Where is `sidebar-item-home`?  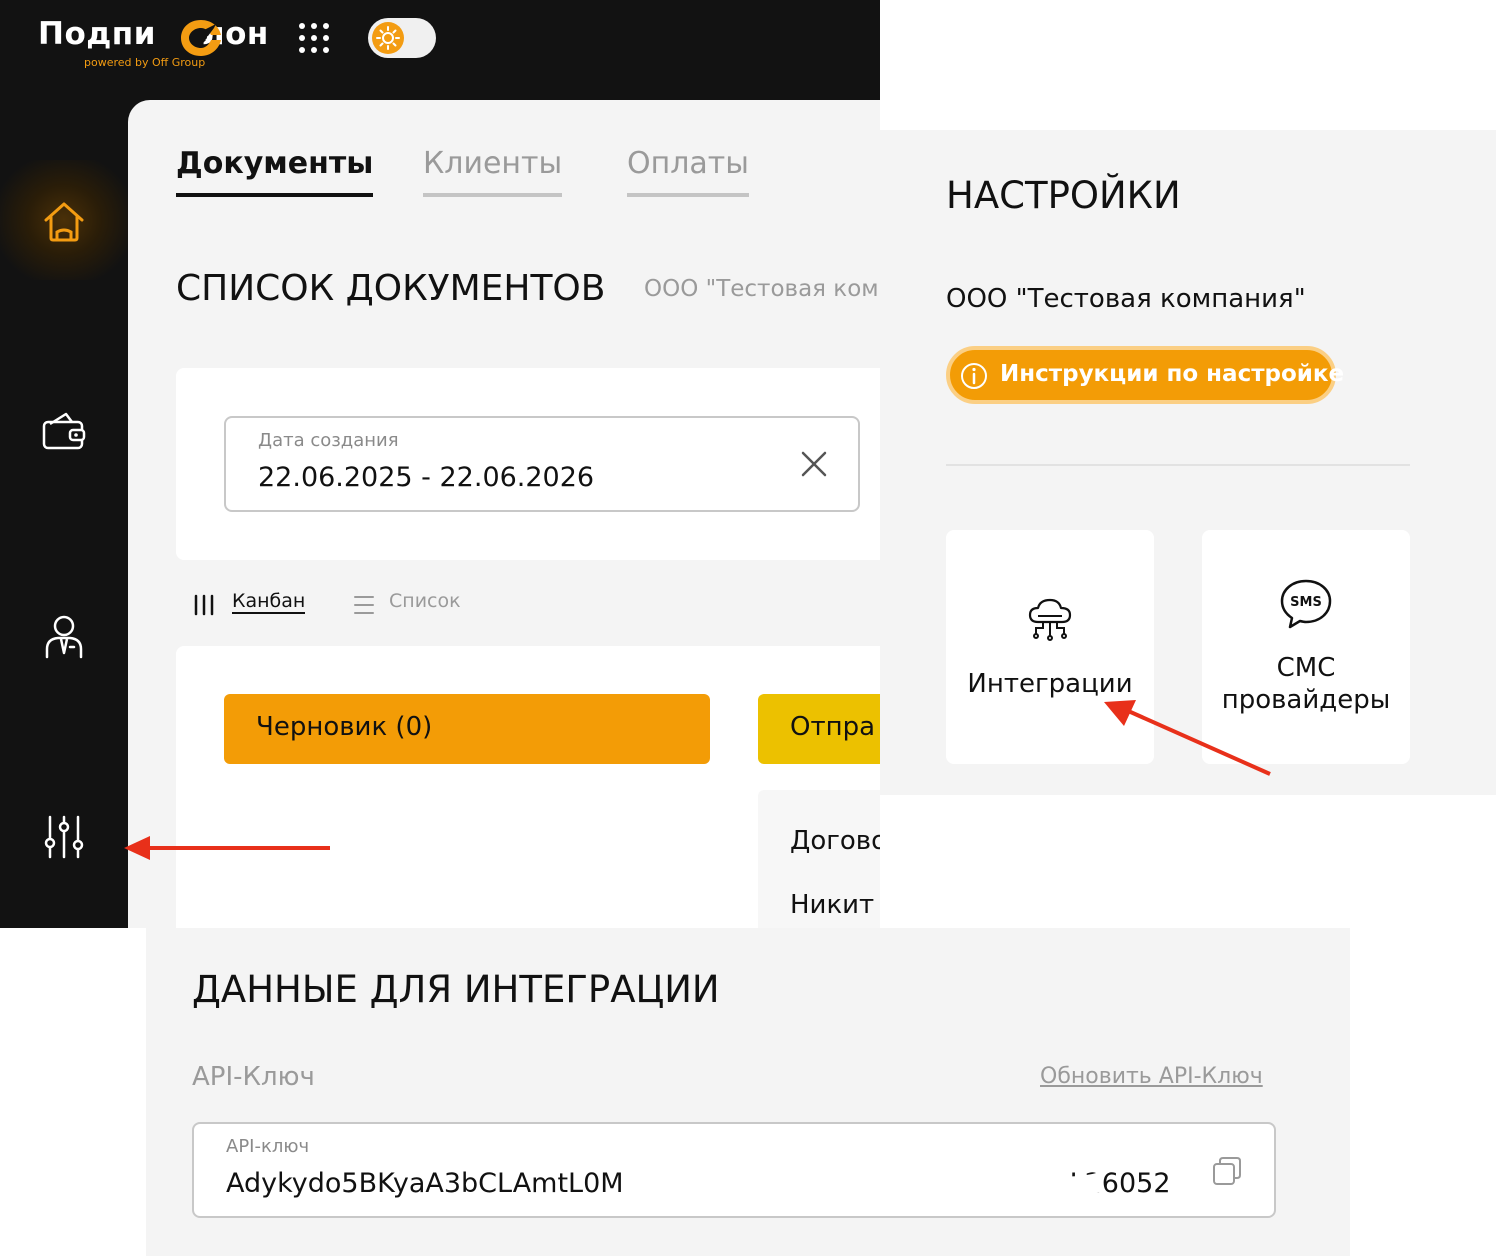 sidebar-item-home is located at coordinates (64, 220).